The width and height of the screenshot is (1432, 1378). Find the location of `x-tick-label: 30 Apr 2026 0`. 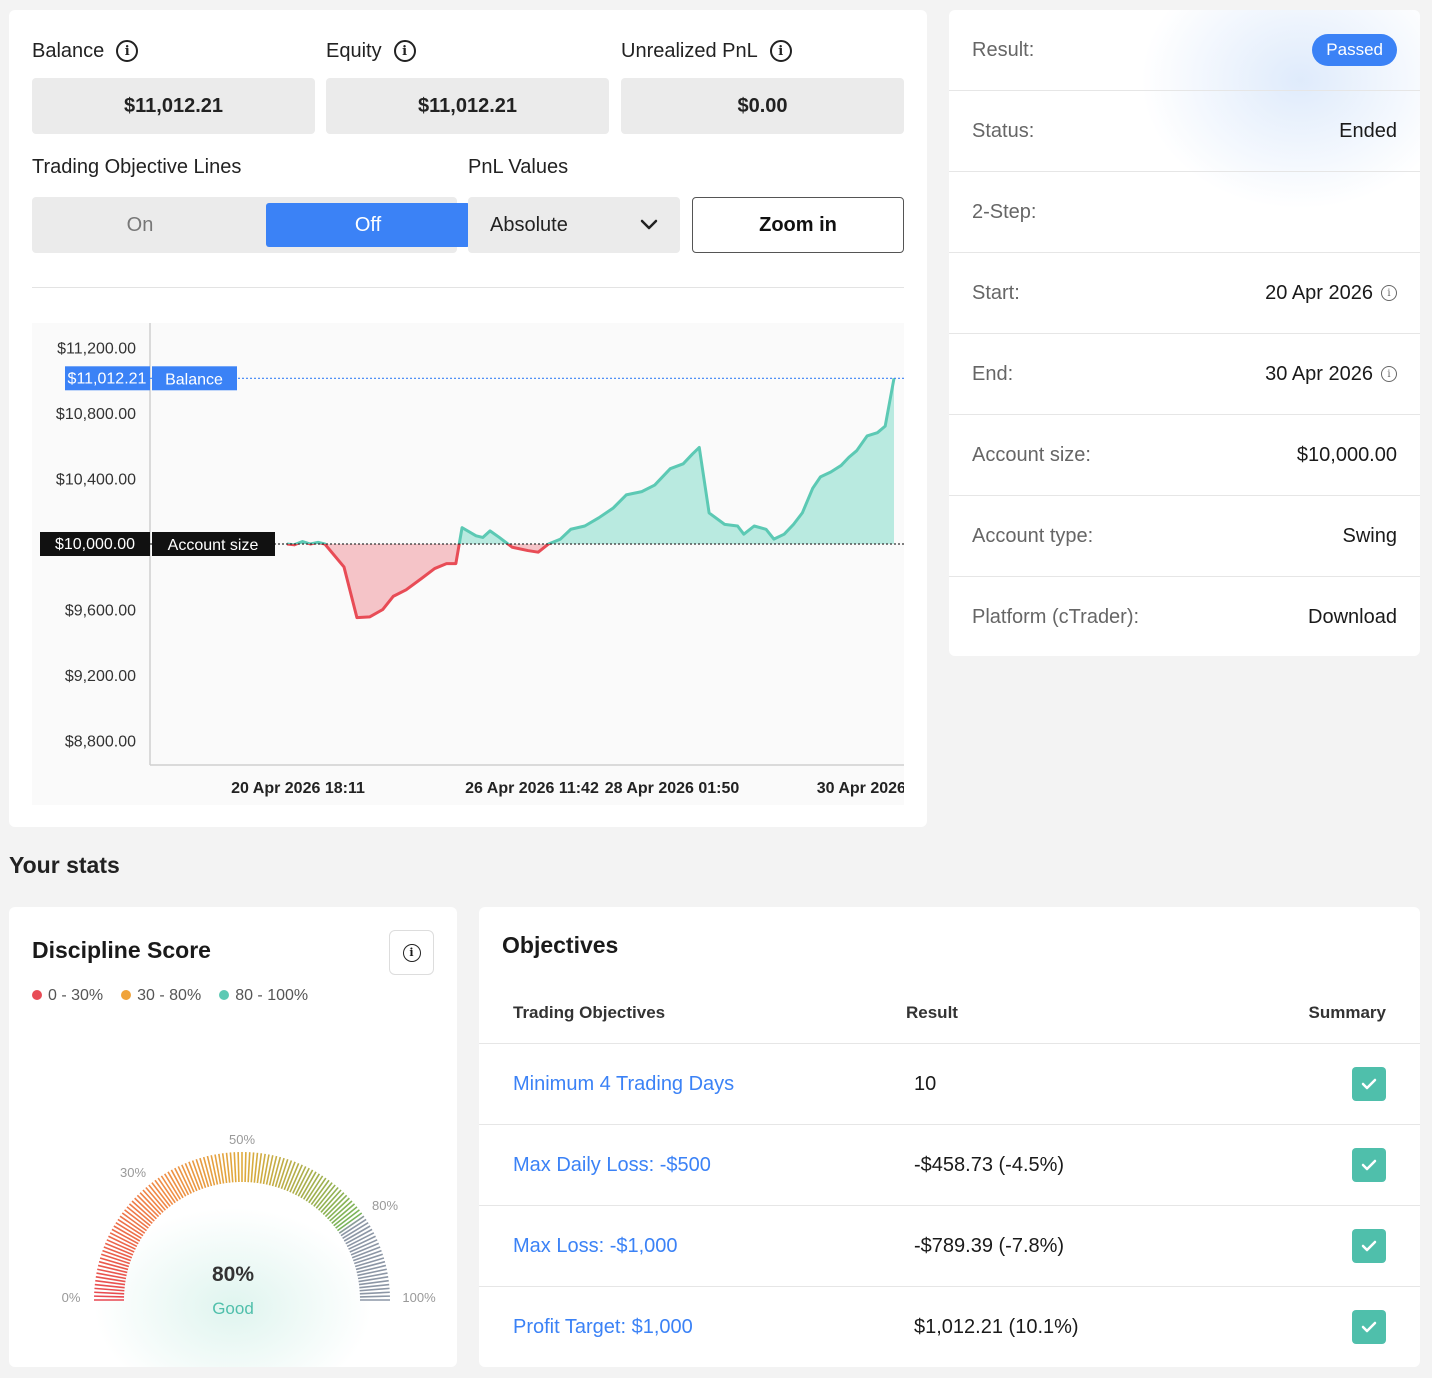

x-tick-label: 30 Apr 2026 0 is located at coordinates (860, 788).